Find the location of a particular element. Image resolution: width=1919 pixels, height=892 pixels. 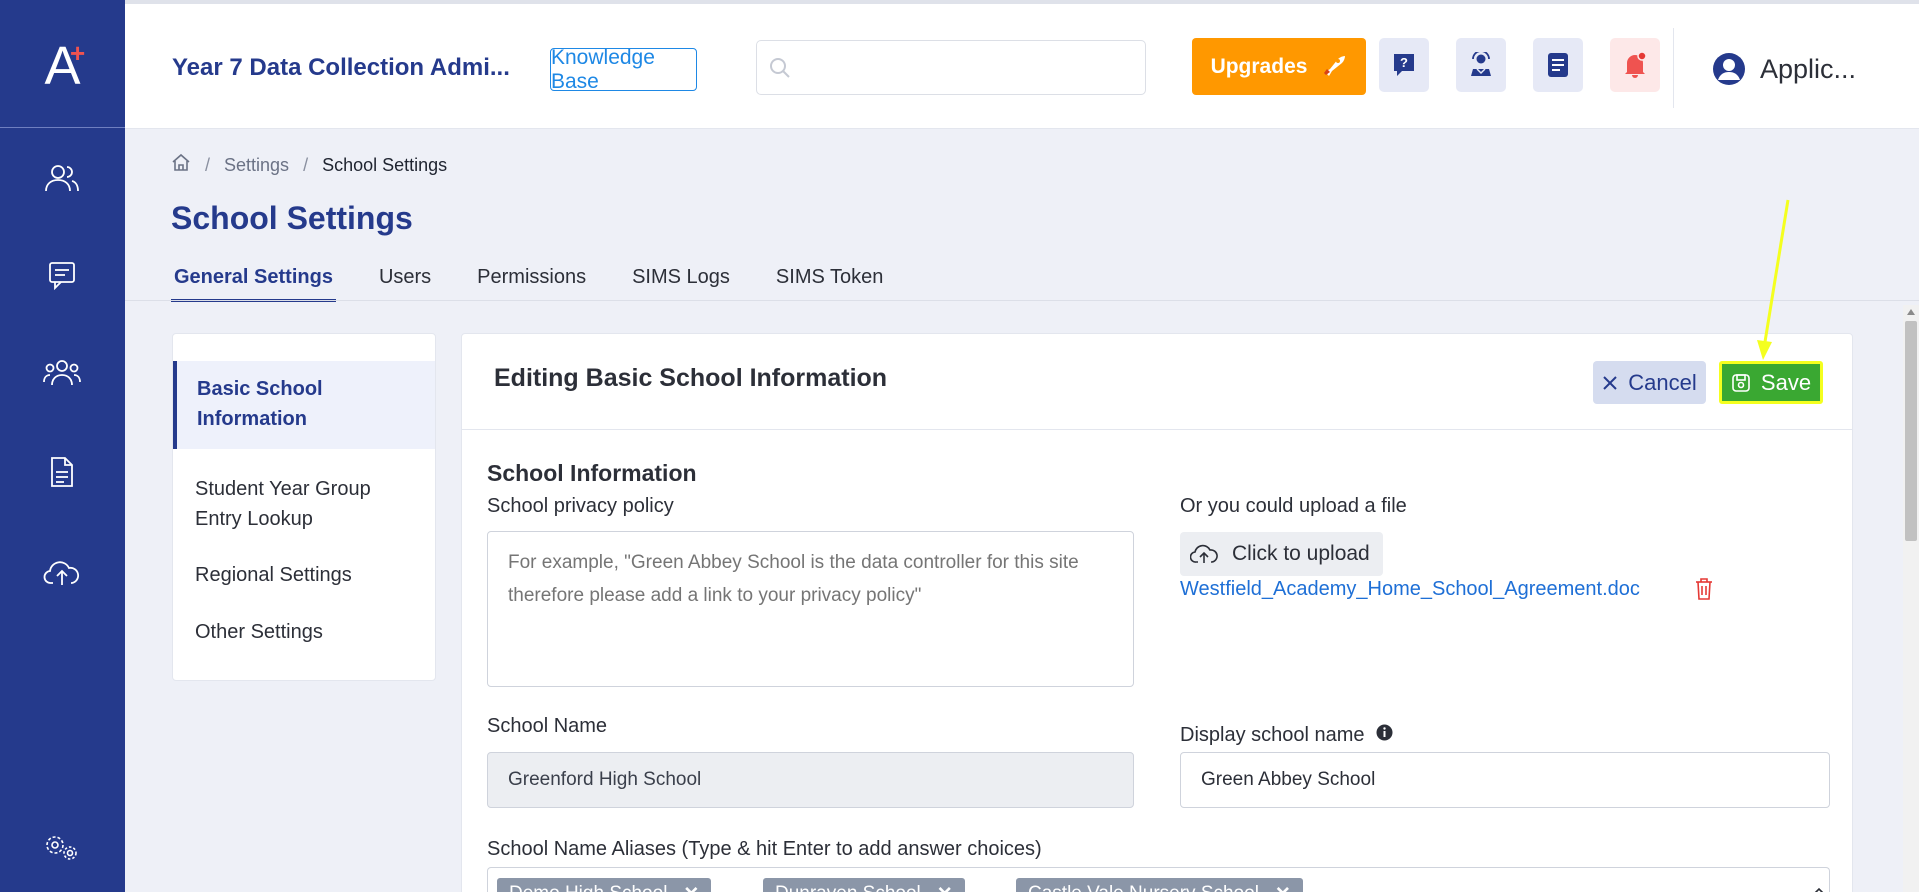

alias-chip: Dunraven School ✕ is located at coordinates (864, 885).